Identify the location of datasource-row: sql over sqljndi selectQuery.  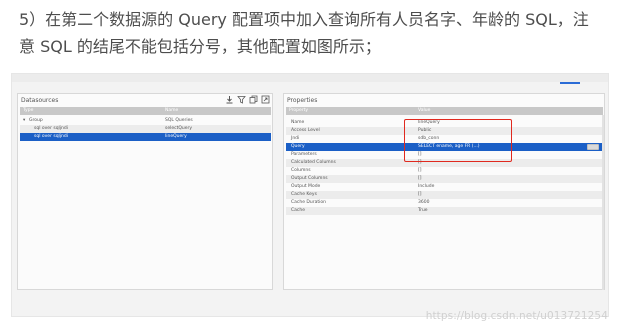
(145, 129).